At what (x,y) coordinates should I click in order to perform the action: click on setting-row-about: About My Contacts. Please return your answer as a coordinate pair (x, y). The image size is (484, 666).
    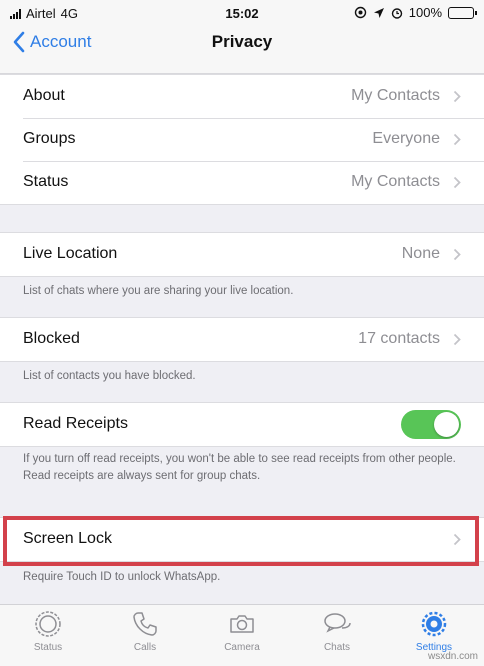
    Looking at the image, I should click on (242, 96).